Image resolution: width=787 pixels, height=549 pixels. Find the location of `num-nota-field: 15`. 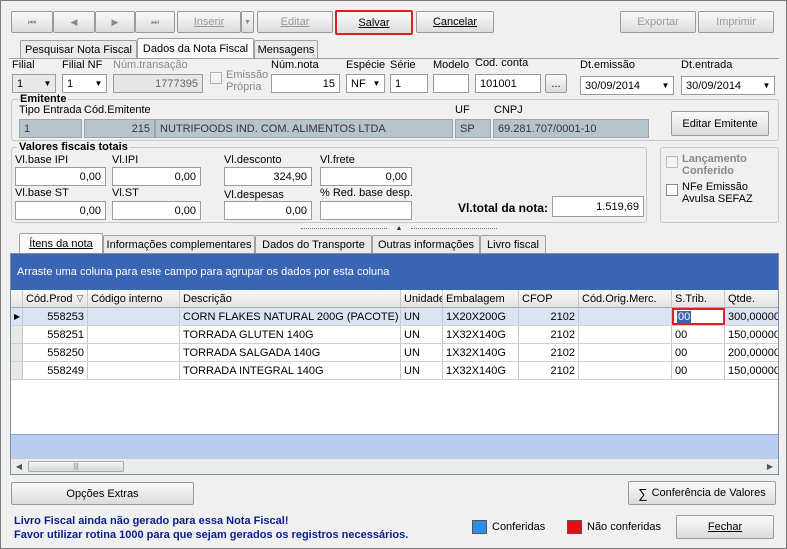

num-nota-field: 15 is located at coordinates (305, 83).